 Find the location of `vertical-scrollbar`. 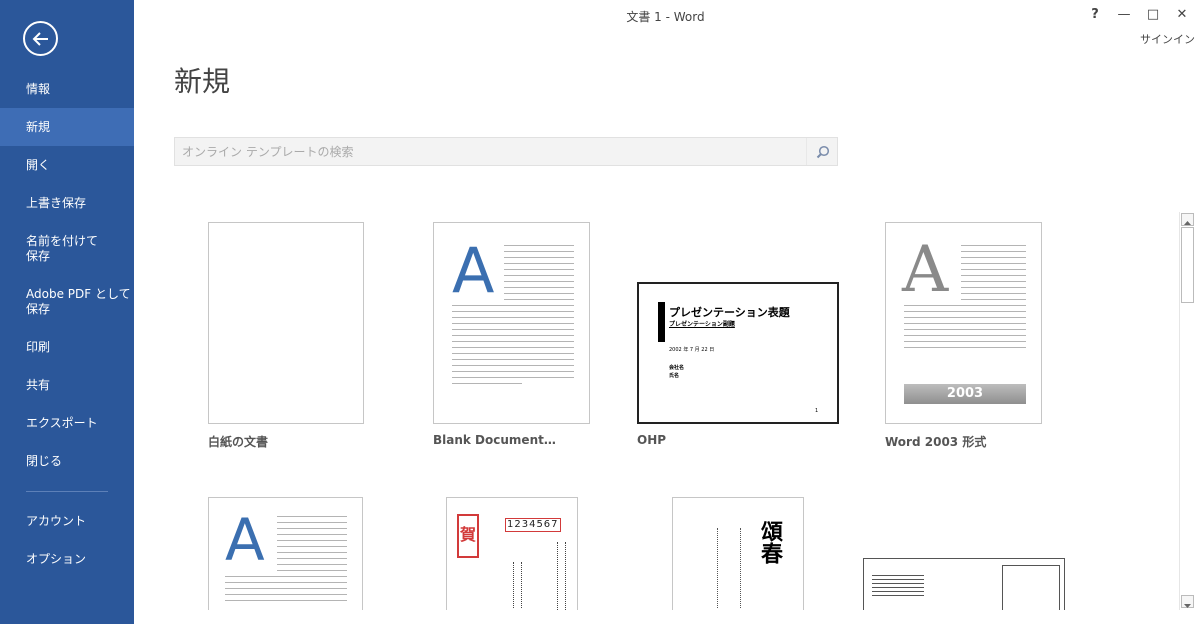

vertical-scrollbar is located at coordinates (1187, 411).